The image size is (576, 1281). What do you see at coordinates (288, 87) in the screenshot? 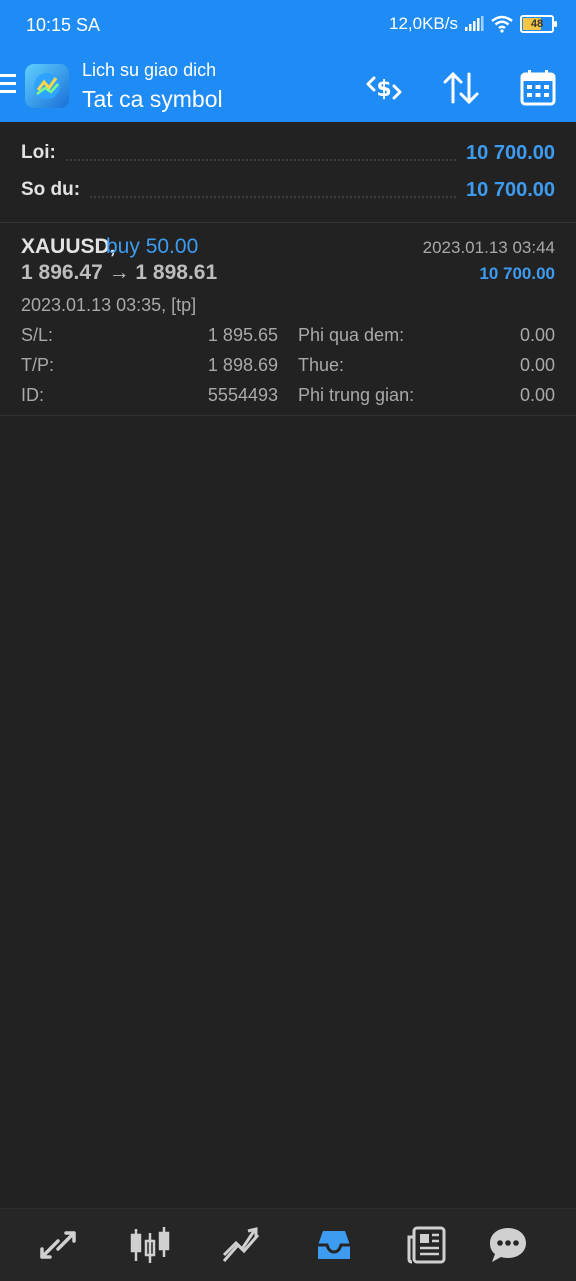
I see `app-bar: Lich su giao dich Tat ca symbol $` at bounding box center [288, 87].